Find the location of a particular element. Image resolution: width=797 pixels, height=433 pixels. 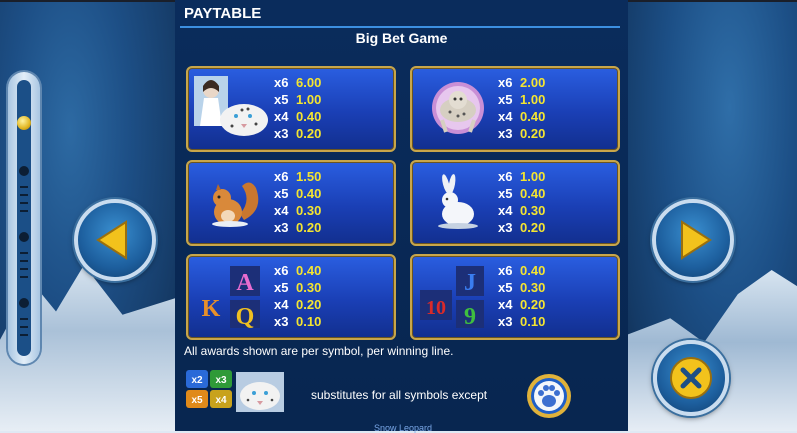

number-ten: 10 is located at coordinates (436, 308).